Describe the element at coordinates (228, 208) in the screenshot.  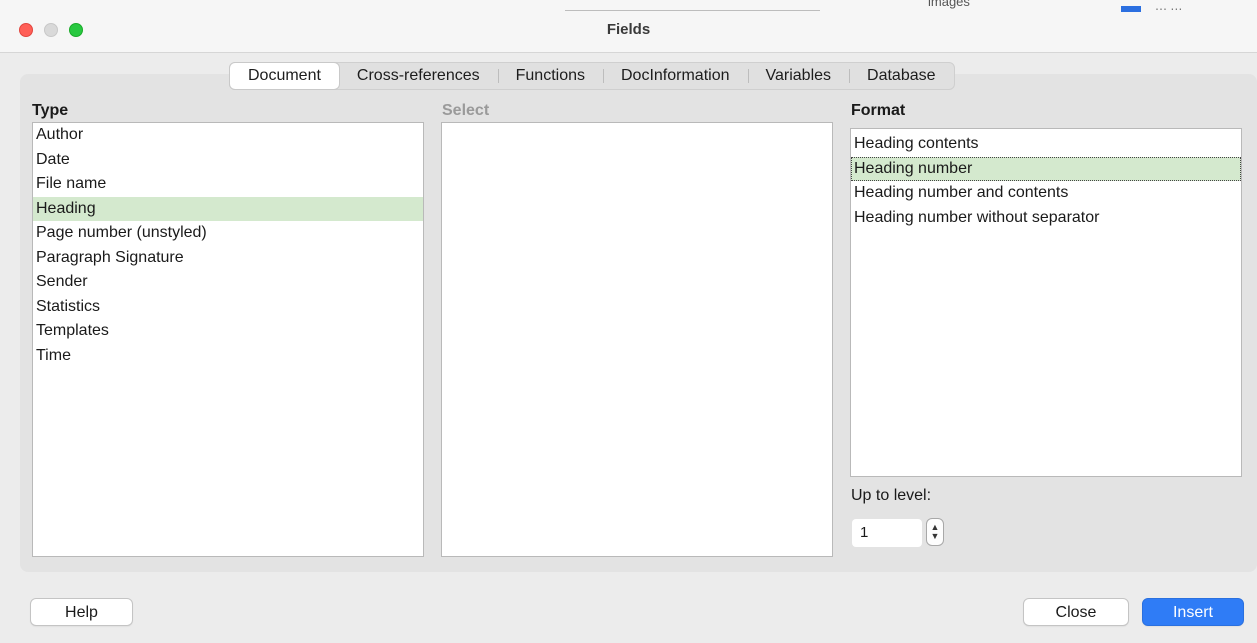
I see `type-item-heading: Heading` at that location.